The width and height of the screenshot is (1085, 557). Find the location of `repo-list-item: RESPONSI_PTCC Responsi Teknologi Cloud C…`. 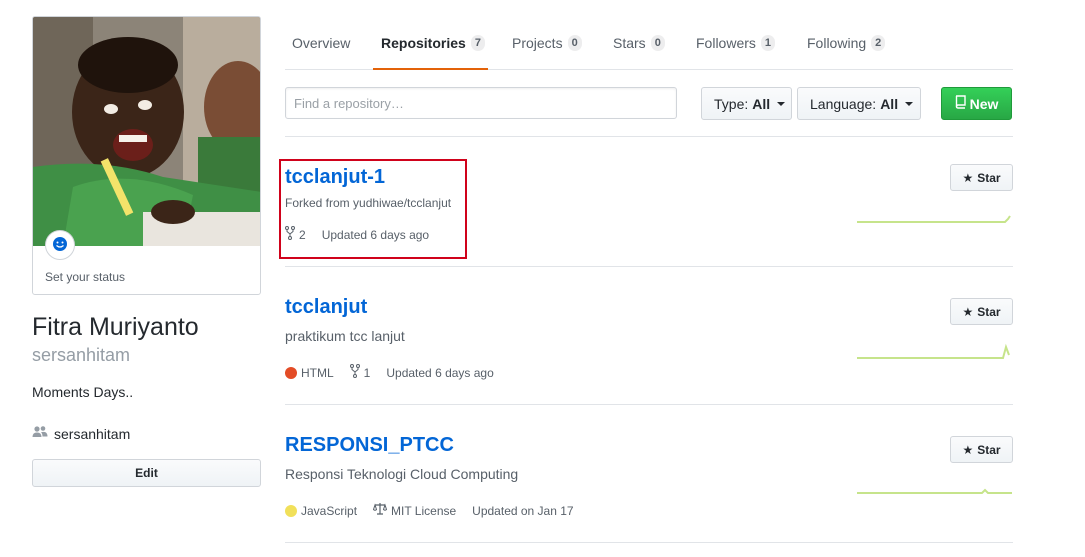

repo-list-item: RESPONSI_PTCC Responsi Teknologi Cloud C… is located at coordinates (649, 488).